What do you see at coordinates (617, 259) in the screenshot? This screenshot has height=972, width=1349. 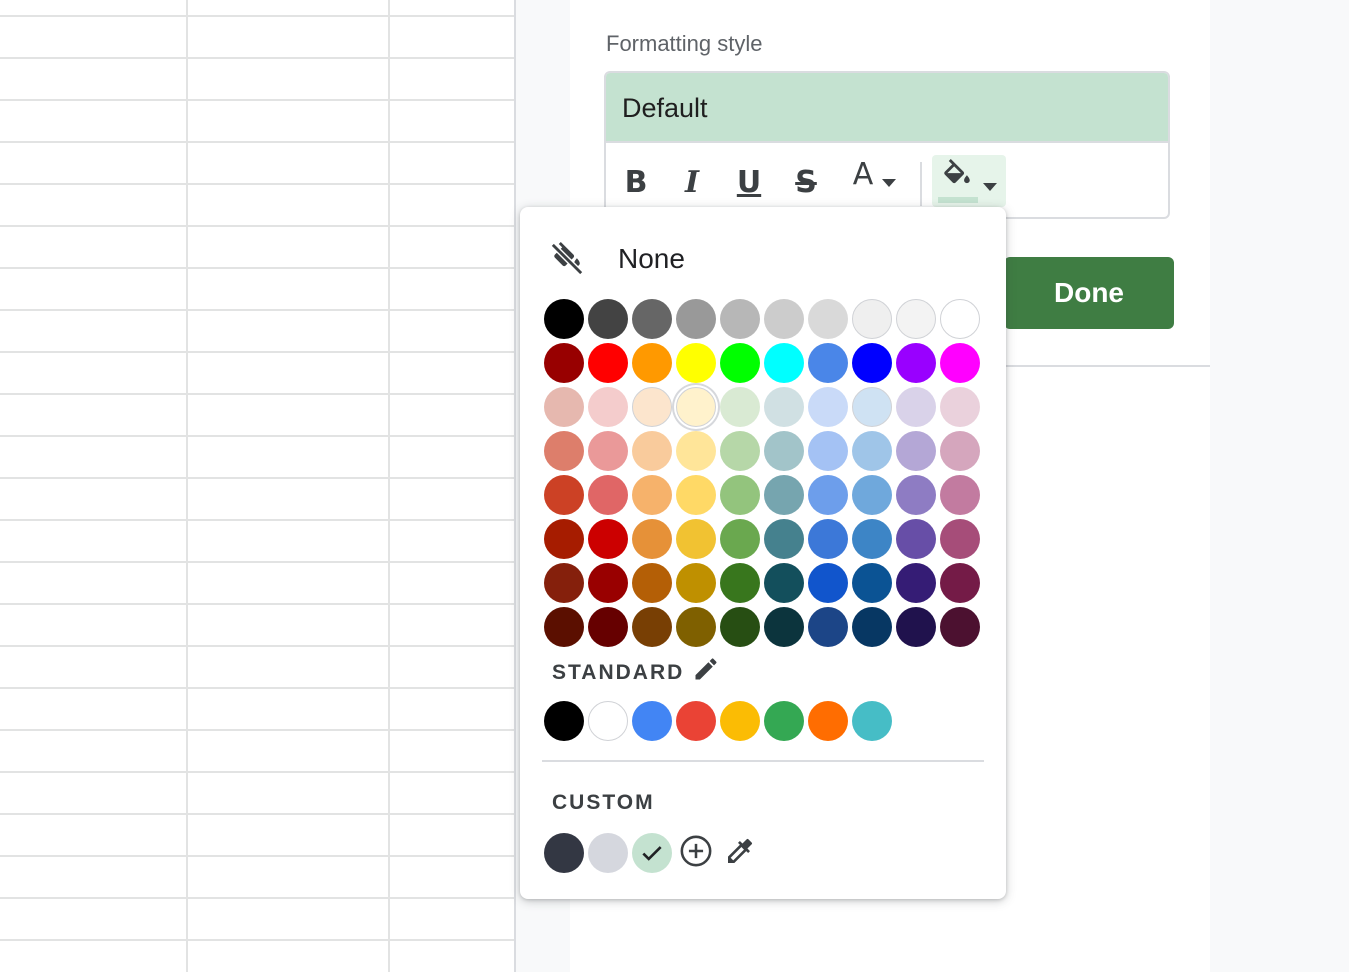 I see `none-option: None` at bounding box center [617, 259].